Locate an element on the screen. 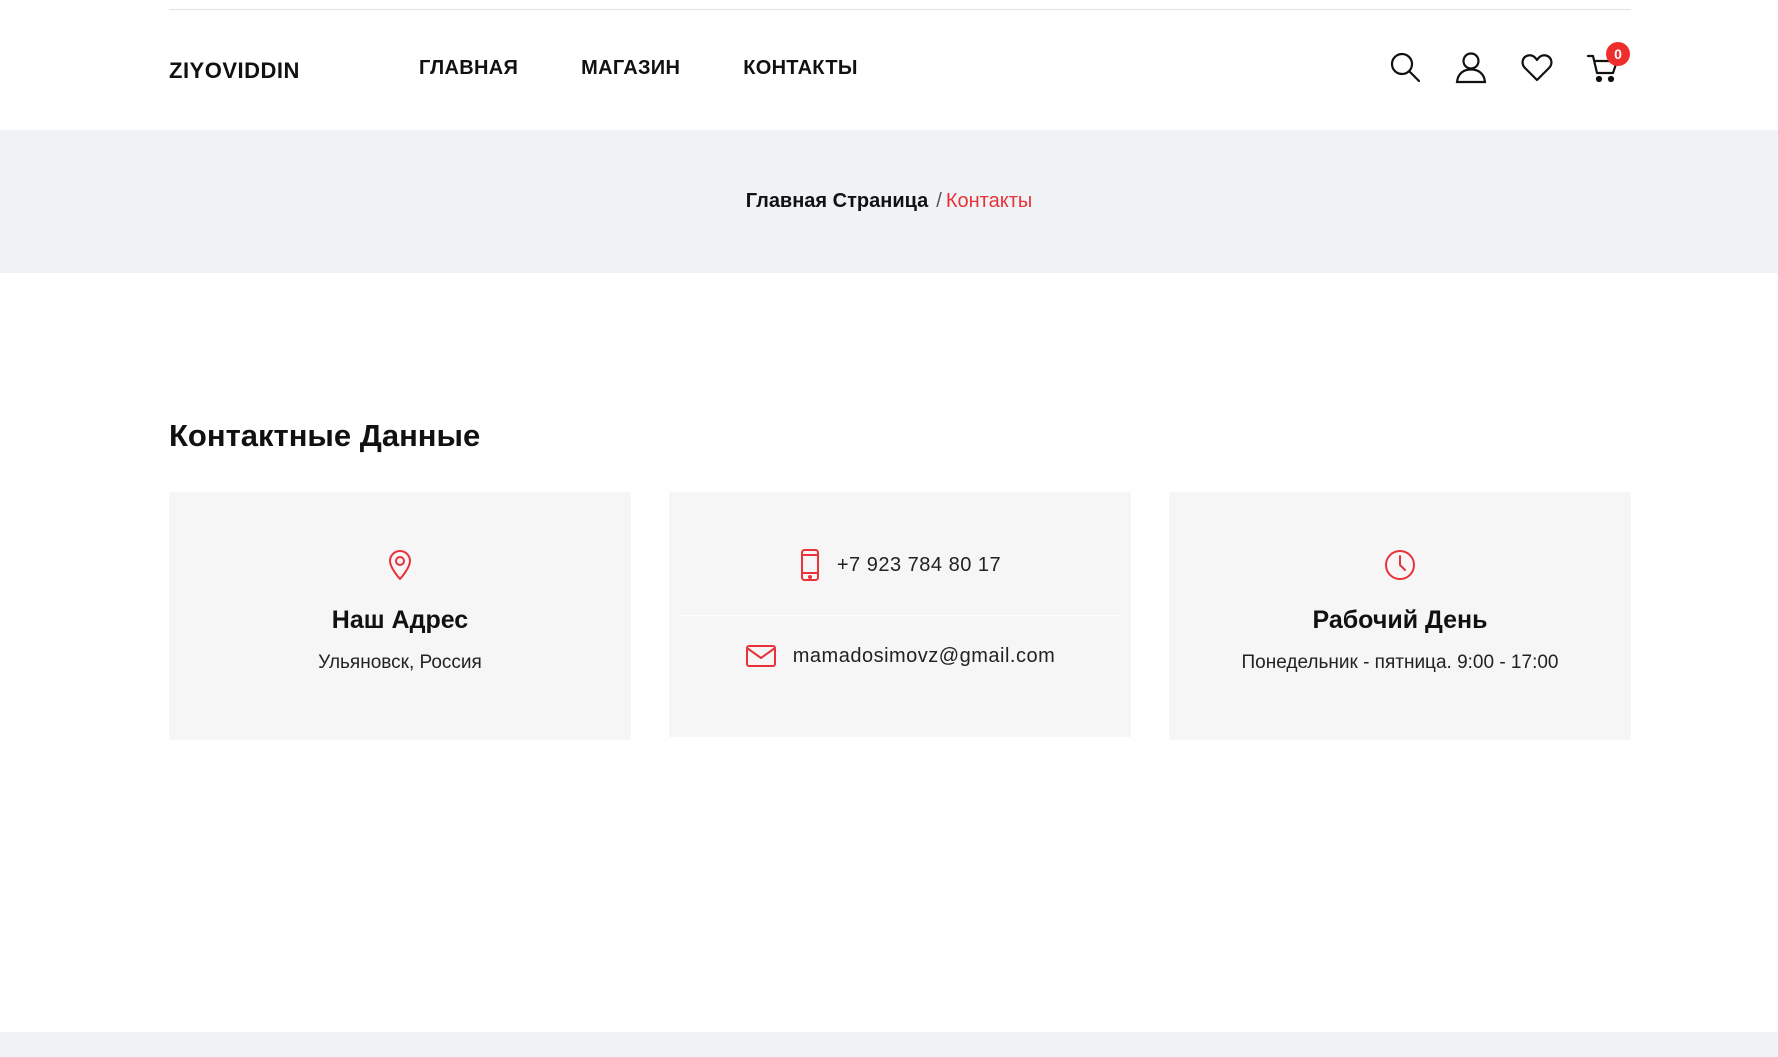 The image size is (1778, 1057). breadcrumb: Главная Страница / Контакты is located at coordinates (889, 201).